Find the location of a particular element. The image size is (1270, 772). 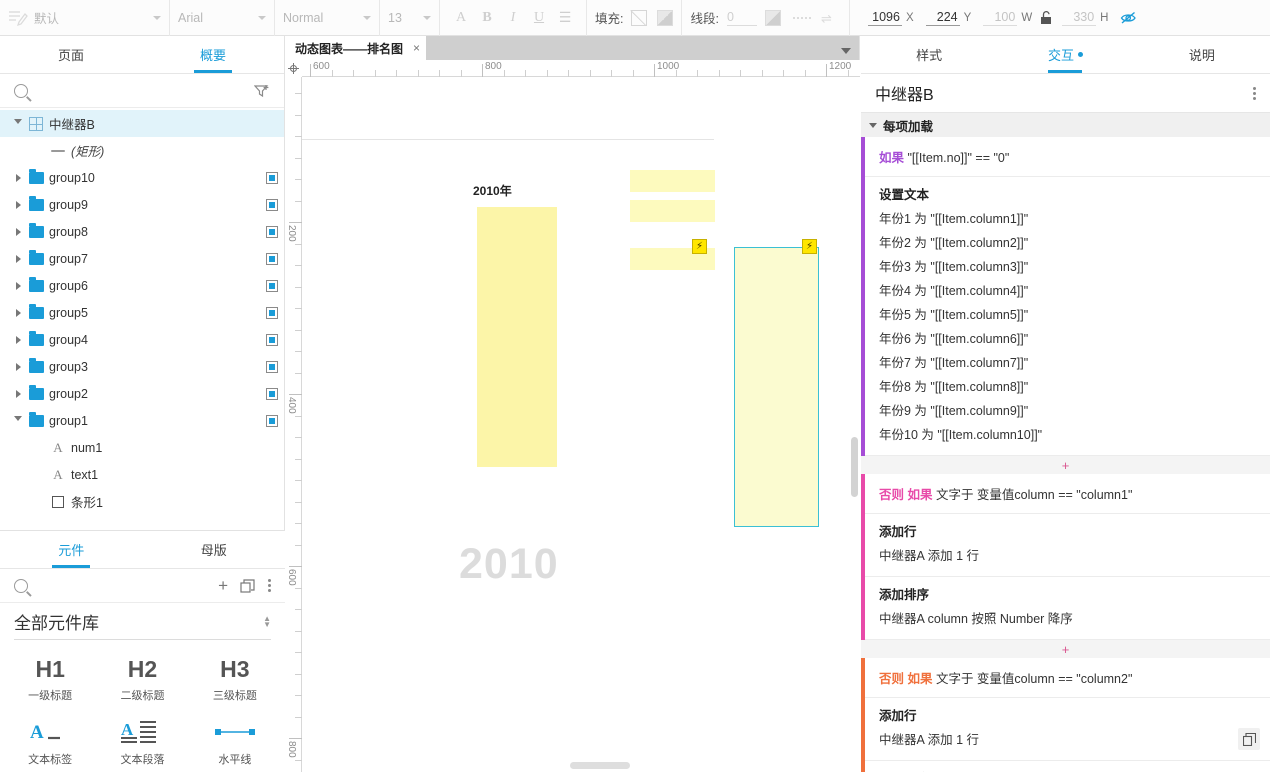

widget-text: H2 二级标题 is located at coordinates (142, 680).